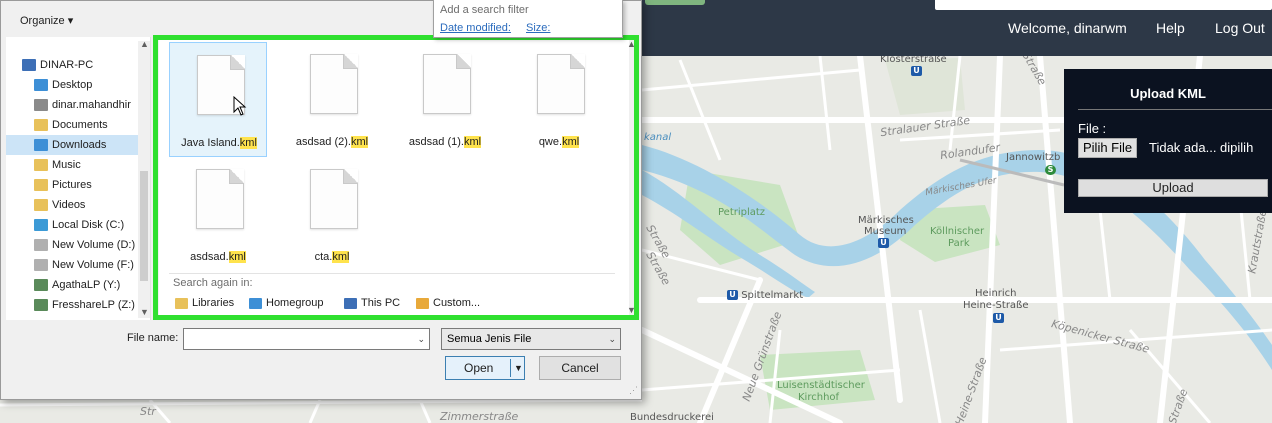 The height and width of the screenshot is (423, 1272). Describe the element at coordinates (148, 411) in the screenshot. I see `map-label: Str` at that location.